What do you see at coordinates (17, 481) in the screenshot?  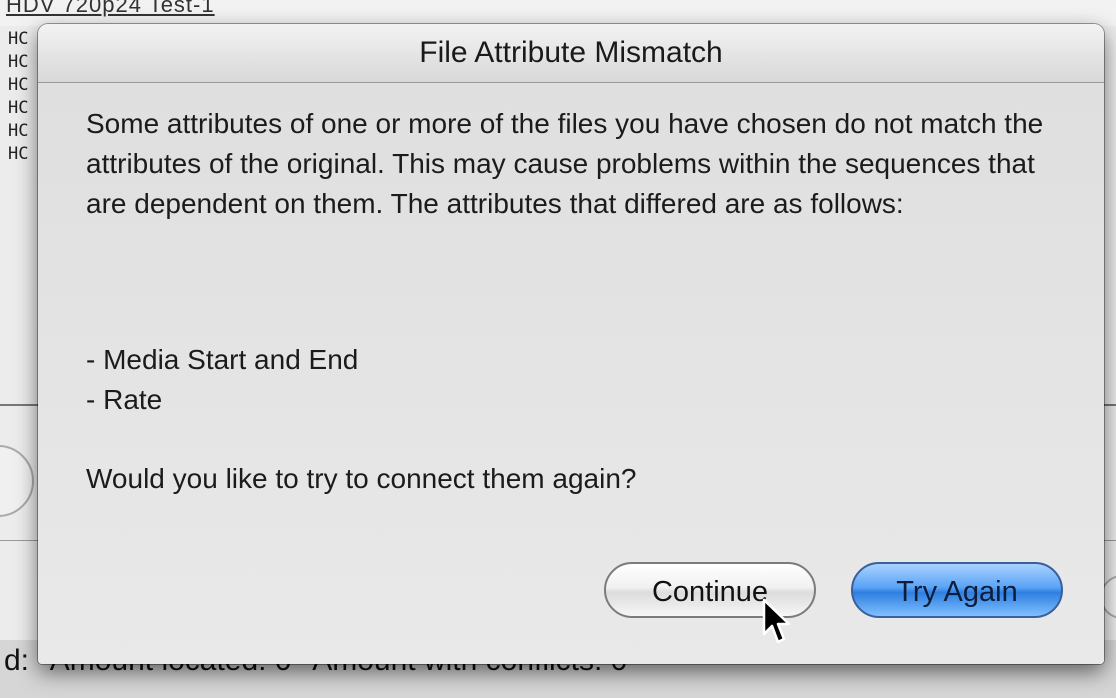 I see `background-round-button` at bounding box center [17, 481].